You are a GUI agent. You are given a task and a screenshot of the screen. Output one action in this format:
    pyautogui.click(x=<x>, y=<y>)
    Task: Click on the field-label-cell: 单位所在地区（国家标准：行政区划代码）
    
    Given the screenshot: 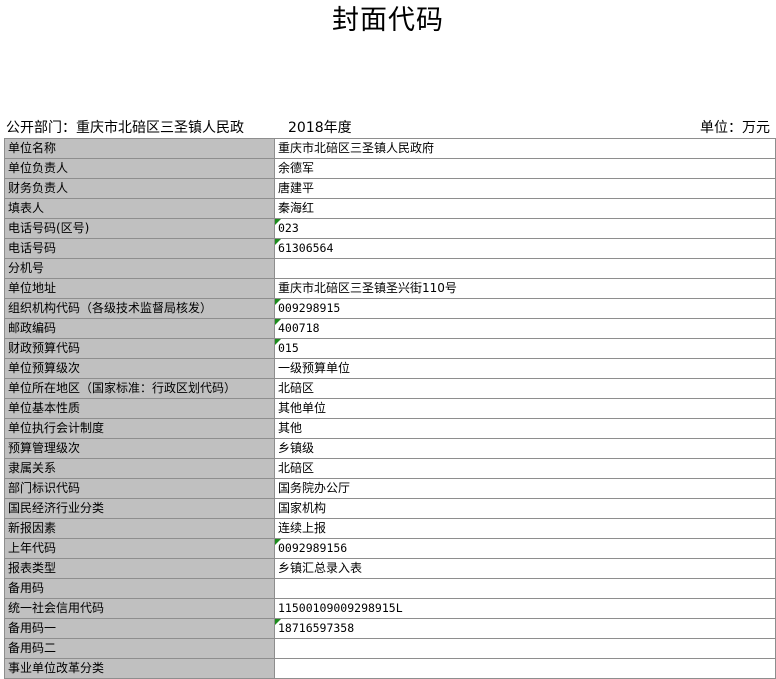 What is the action you would take?
    pyautogui.click(x=139, y=388)
    